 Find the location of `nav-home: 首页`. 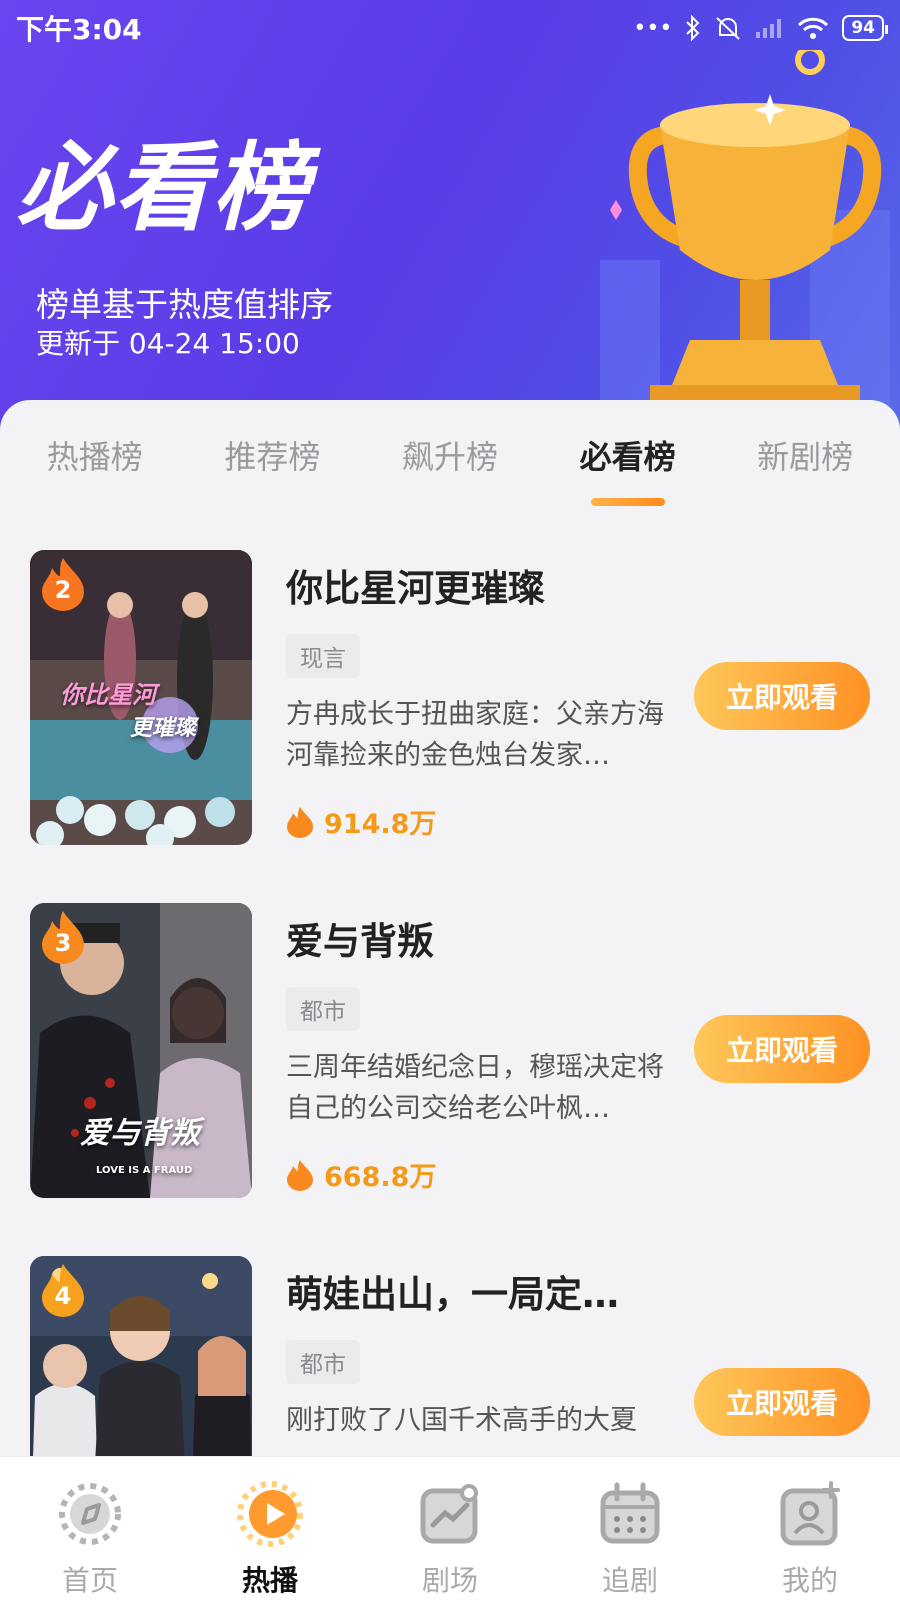

nav-home: 首页 is located at coordinates (90, 1528).